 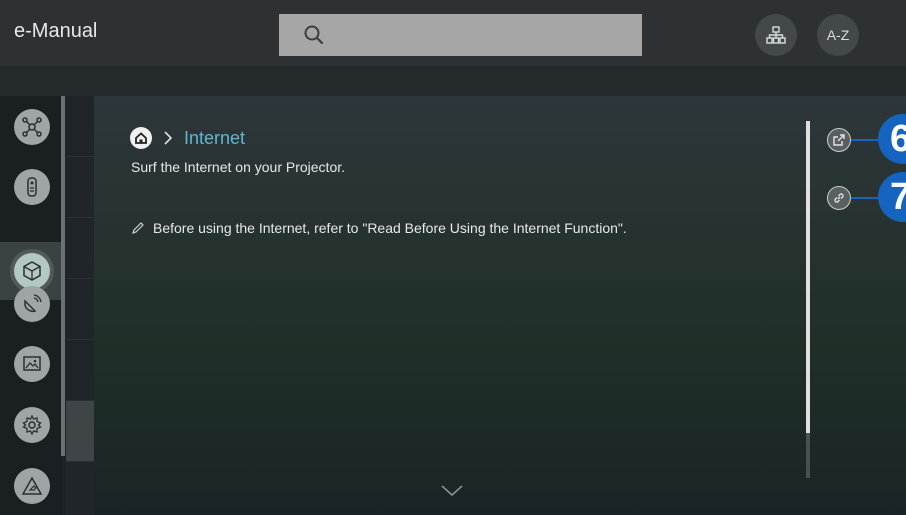 I want to click on pencil-icon, so click(x=138, y=228).